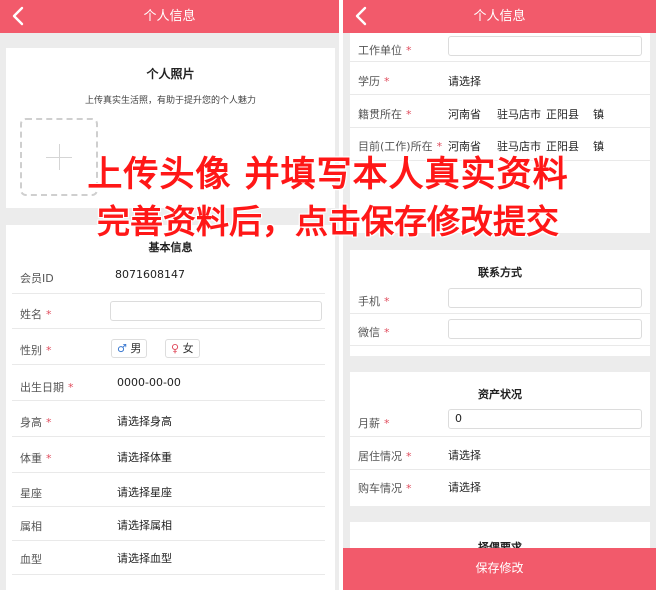  Describe the element at coordinates (500, 453) in the screenshot. I see `housing-row: 居住情况 * 请选择` at that location.